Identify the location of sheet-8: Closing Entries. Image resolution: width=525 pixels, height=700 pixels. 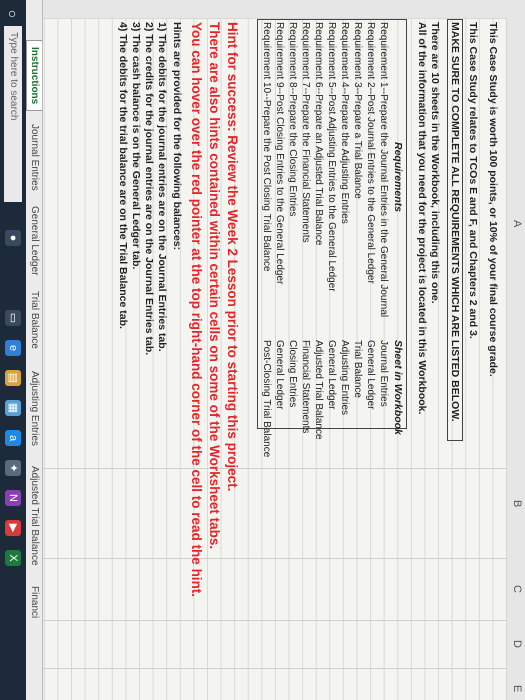
(292, 374).